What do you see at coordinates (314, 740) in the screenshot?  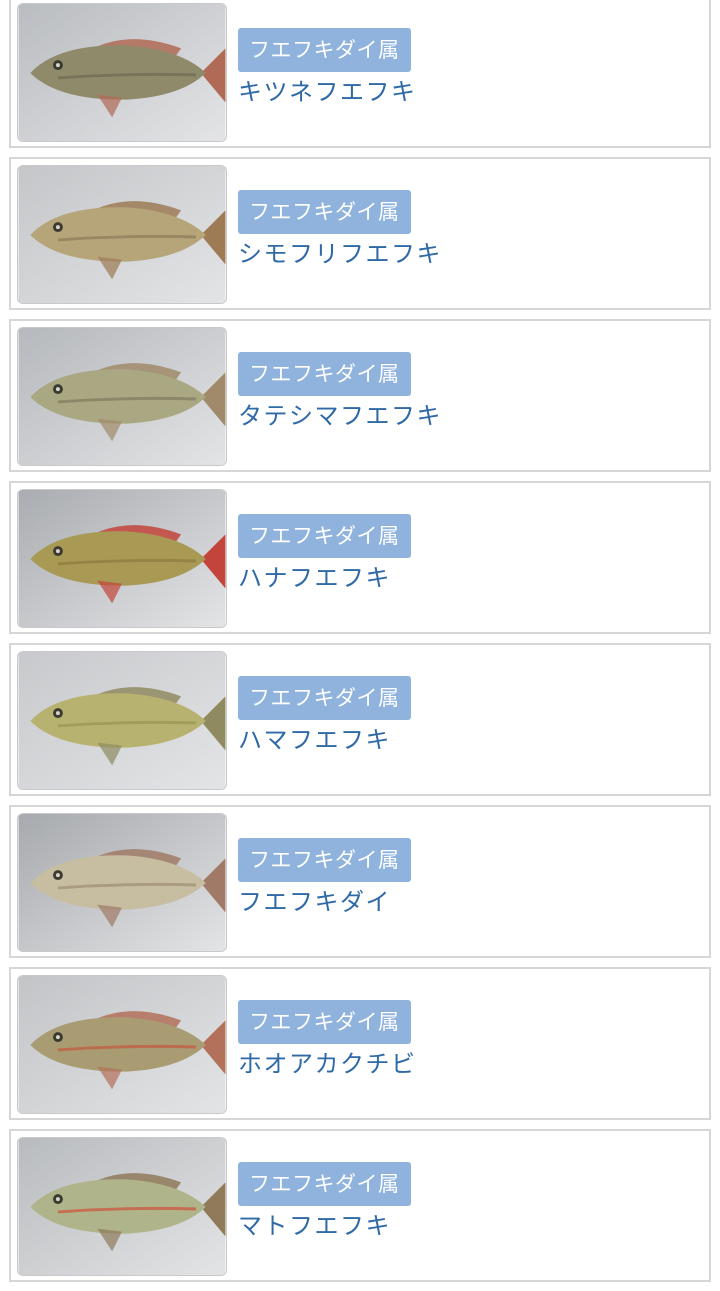 I see `species-name-link: ハマフエフキ` at bounding box center [314, 740].